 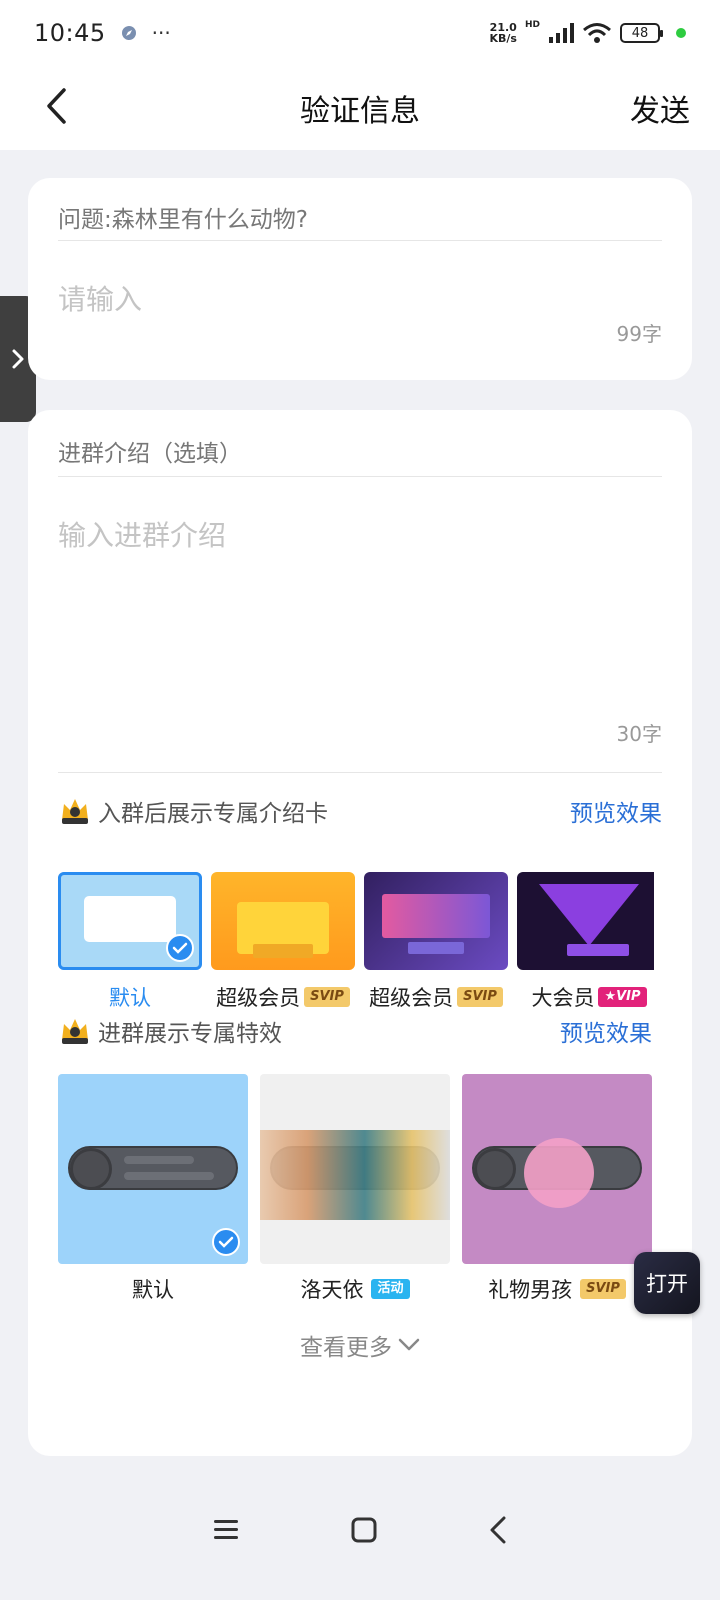 What do you see at coordinates (318, 299) in the screenshot?
I see `answer-input` at bounding box center [318, 299].